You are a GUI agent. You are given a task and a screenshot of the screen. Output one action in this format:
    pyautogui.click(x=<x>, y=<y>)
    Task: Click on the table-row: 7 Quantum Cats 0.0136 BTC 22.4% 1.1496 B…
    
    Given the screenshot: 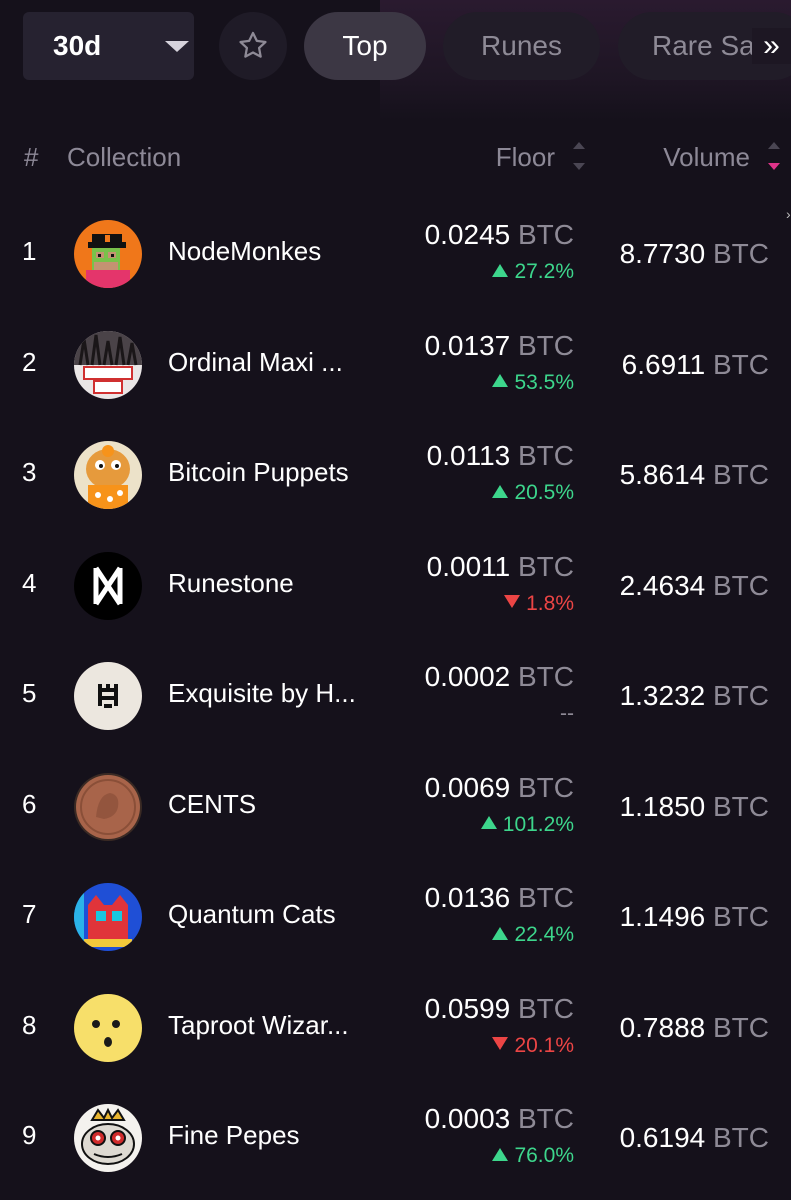 What is the action you would take?
    pyautogui.click(x=395, y=918)
    